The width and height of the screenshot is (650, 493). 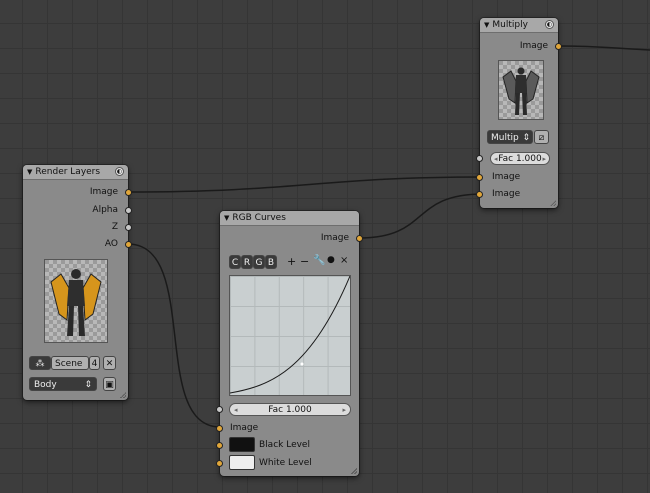 What do you see at coordinates (219, 428) in the screenshot?
I see `socket-input-image` at bounding box center [219, 428].